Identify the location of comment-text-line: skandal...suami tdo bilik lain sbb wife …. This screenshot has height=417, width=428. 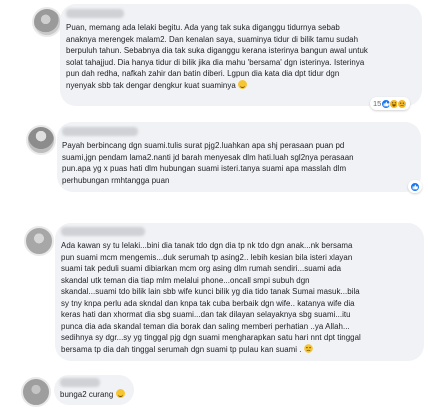
(210, 291).